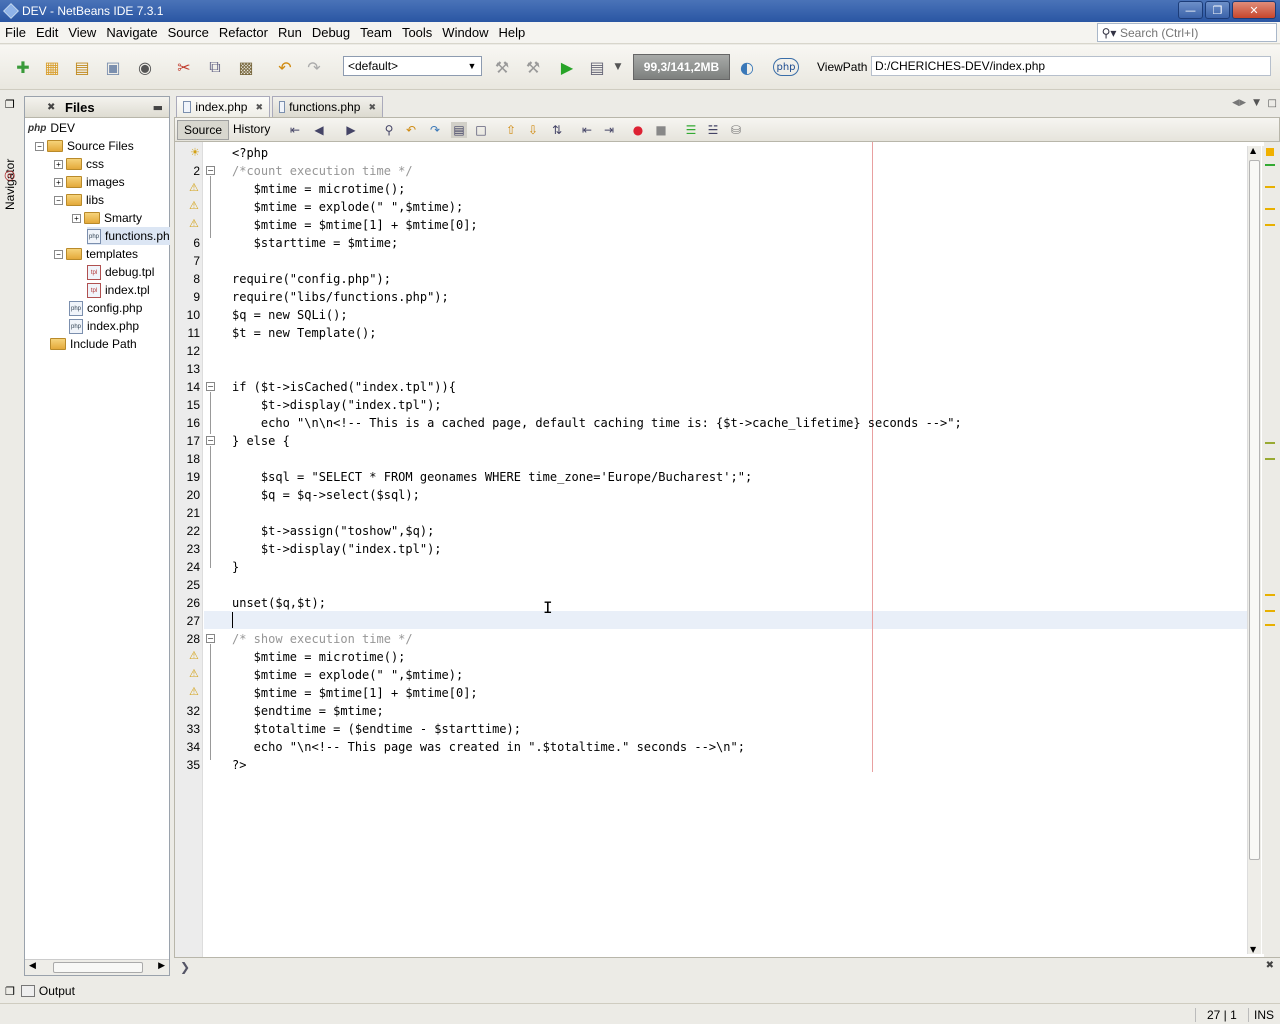 This screenshot has height=1024, width=1280. What do you see at coordinates (1271, 550) in the screenshot?
I see `error-stripe` at bounding box center [1271, 550].